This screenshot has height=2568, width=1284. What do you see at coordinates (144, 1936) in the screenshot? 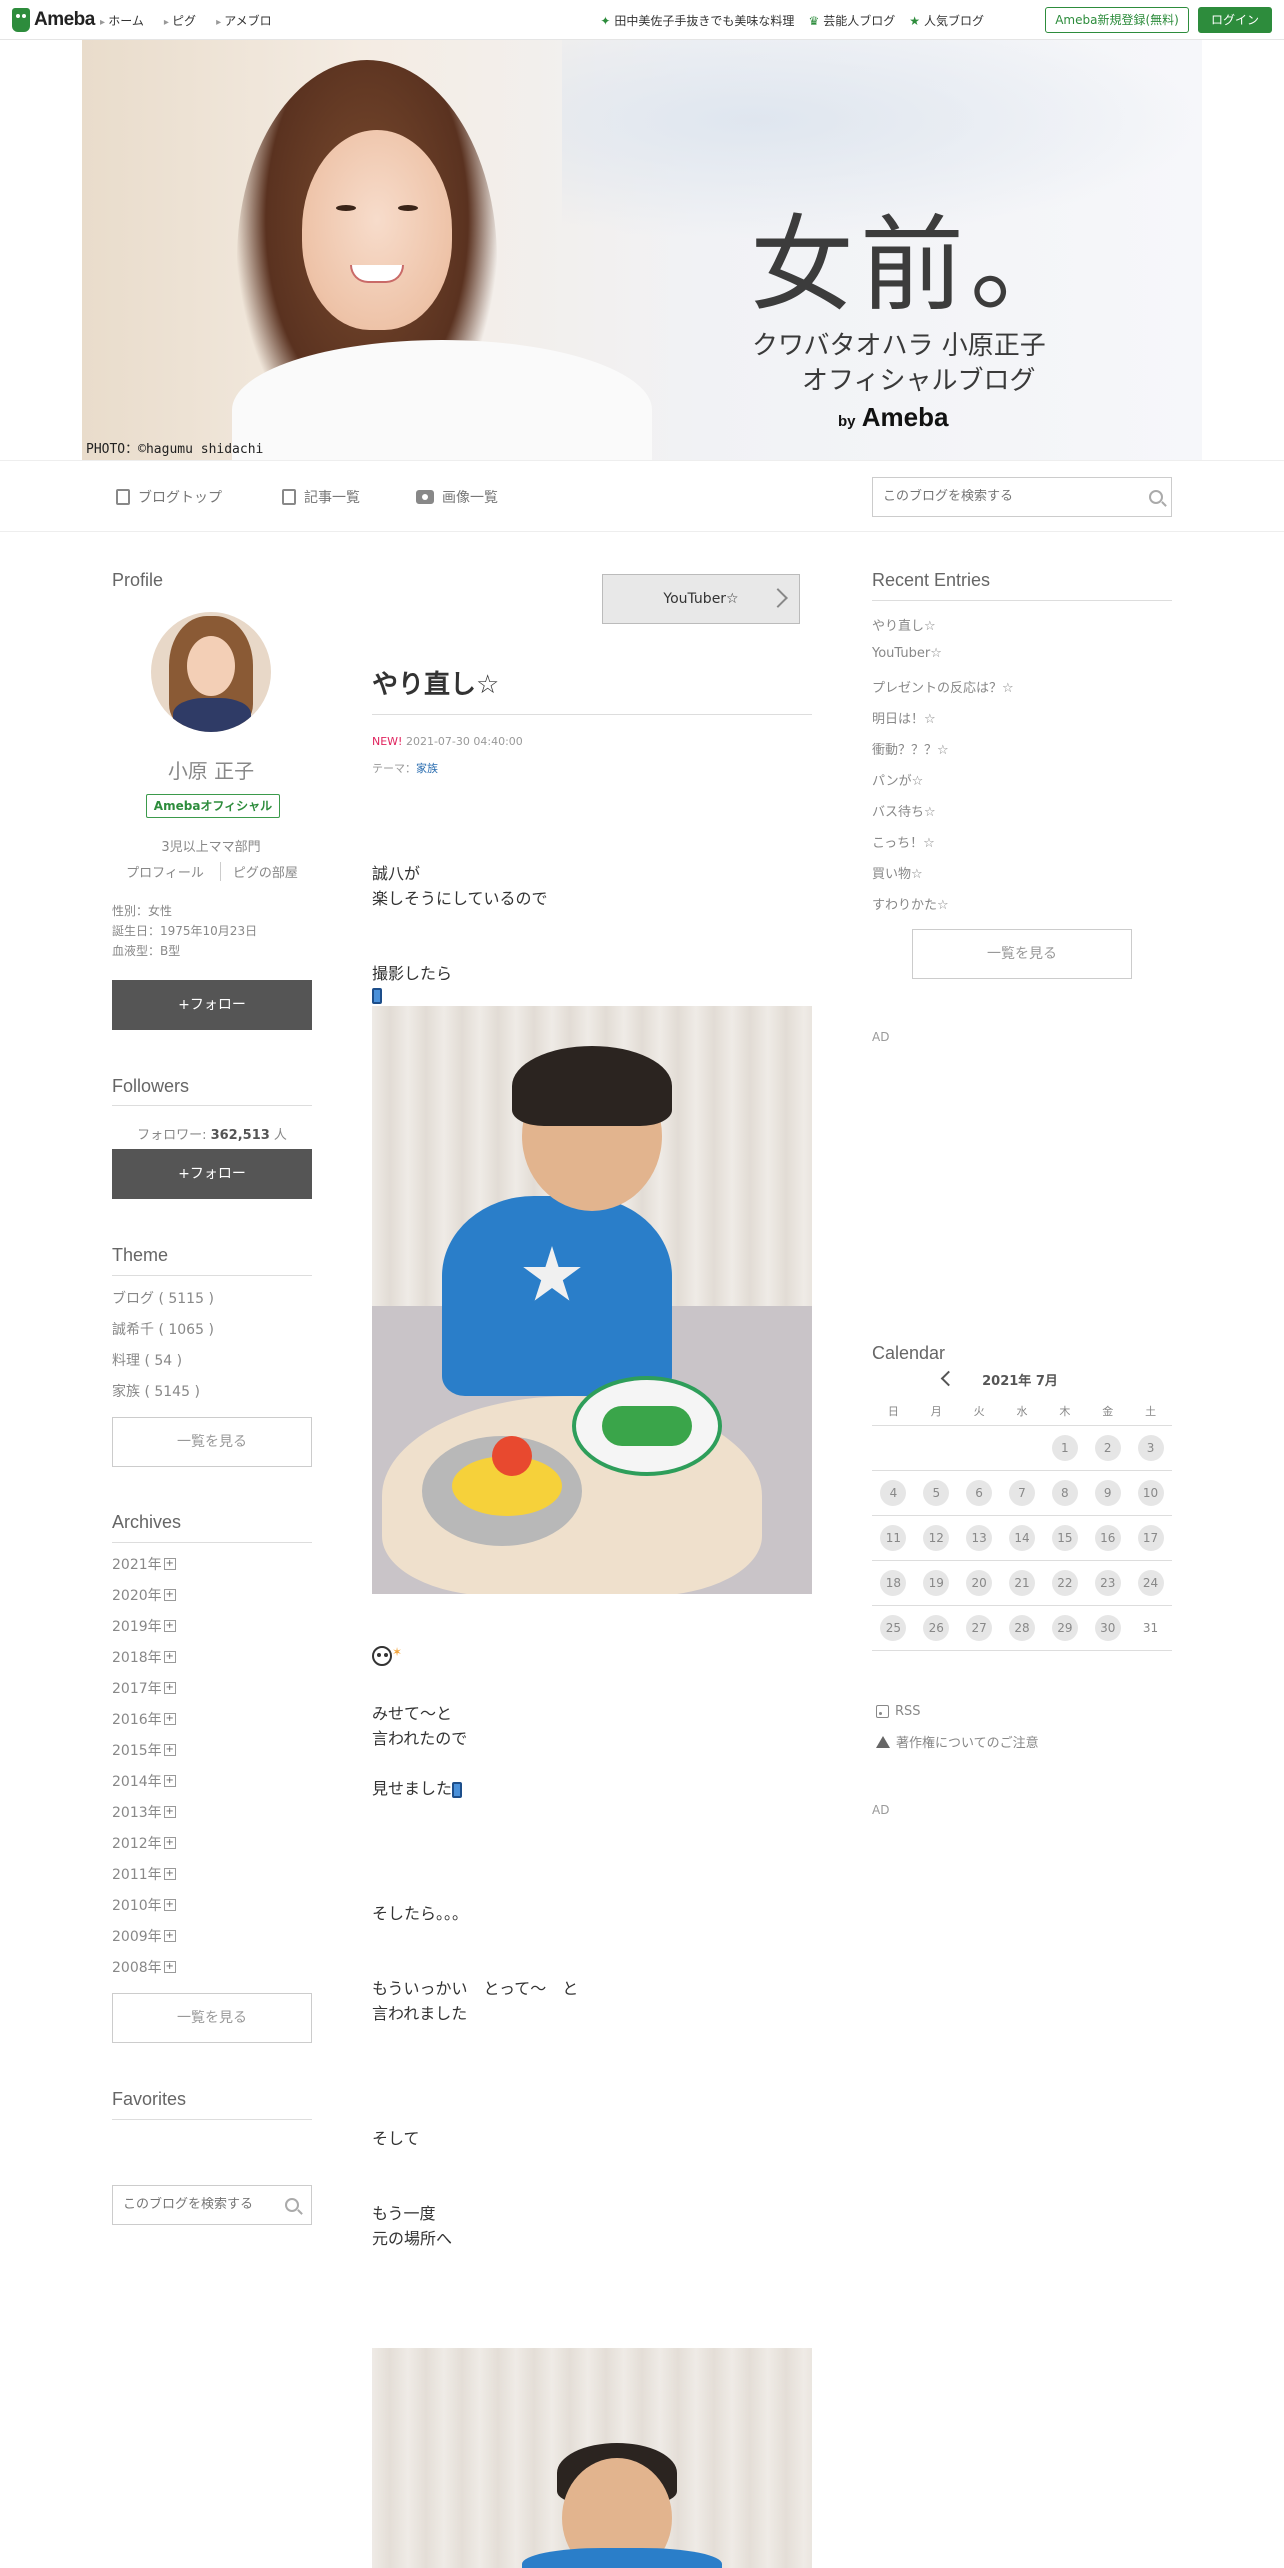
I see `archive-item: 2009年 +` at bounding box center [144, 1936].